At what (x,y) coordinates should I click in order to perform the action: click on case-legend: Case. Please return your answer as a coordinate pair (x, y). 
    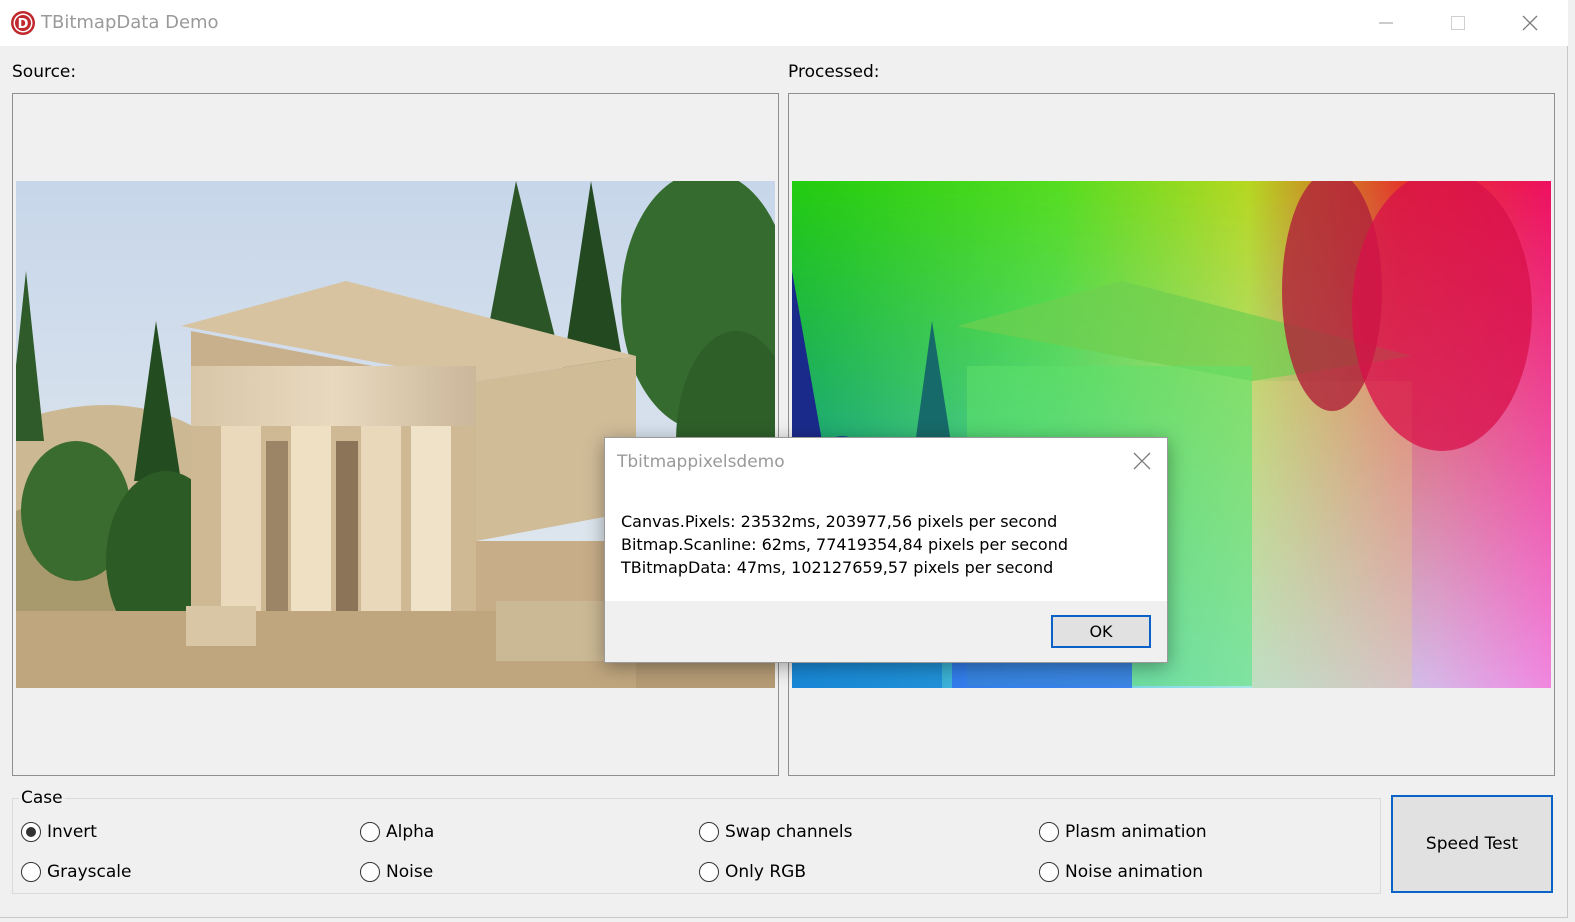
    Looking at the image, I should click on (42, 798).